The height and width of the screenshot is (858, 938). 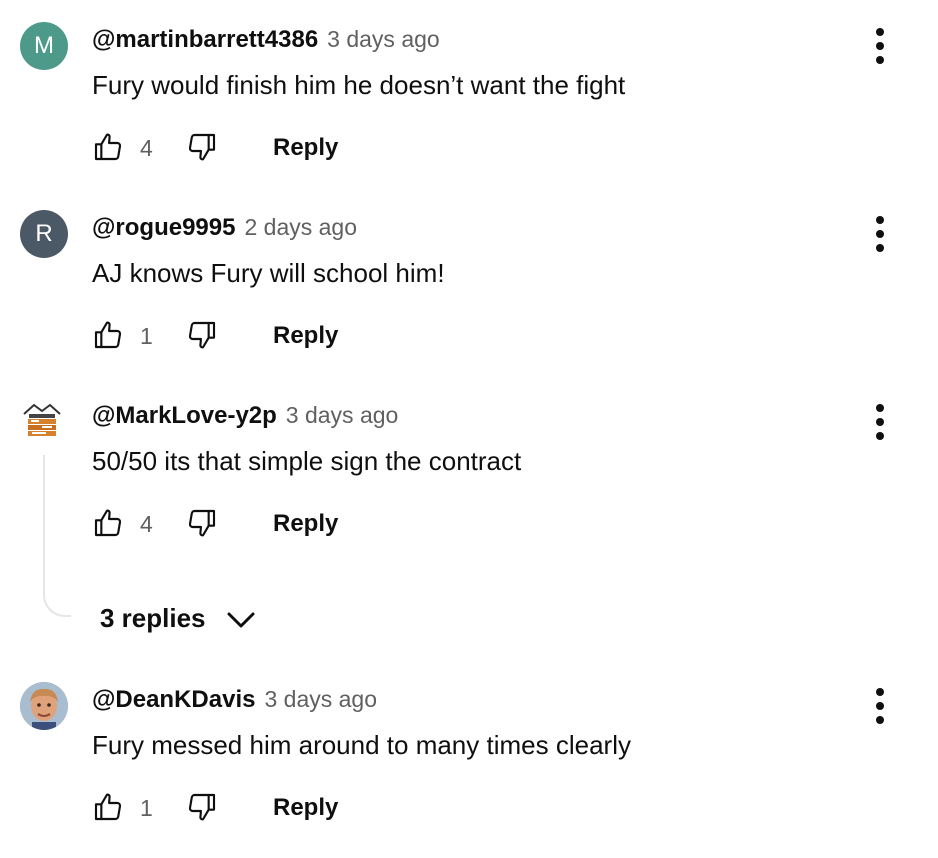 I want to click on comment-header: @DeanKDavis 3 days ago, so click(x=234, y=701).